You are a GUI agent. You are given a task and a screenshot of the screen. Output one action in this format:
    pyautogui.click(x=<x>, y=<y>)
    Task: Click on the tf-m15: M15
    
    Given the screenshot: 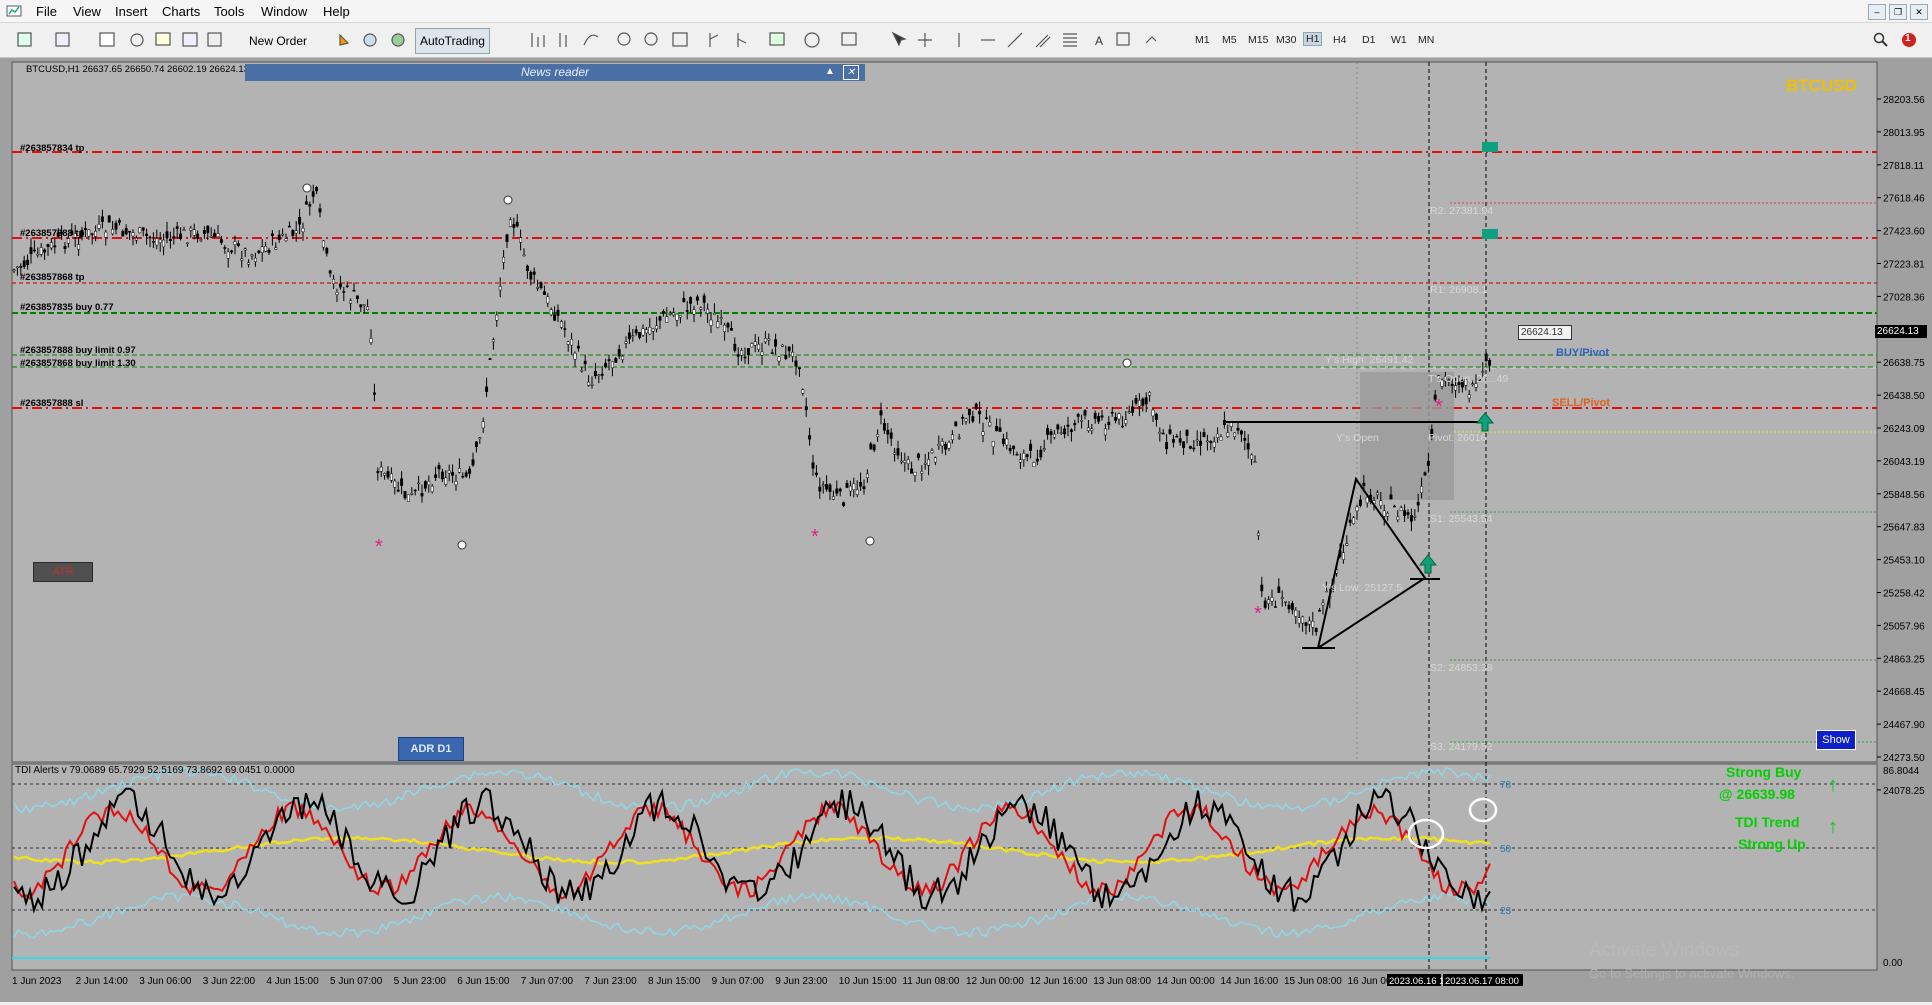 What is the action you would take?
    pyautogui.click(x=1258, y=40)
    